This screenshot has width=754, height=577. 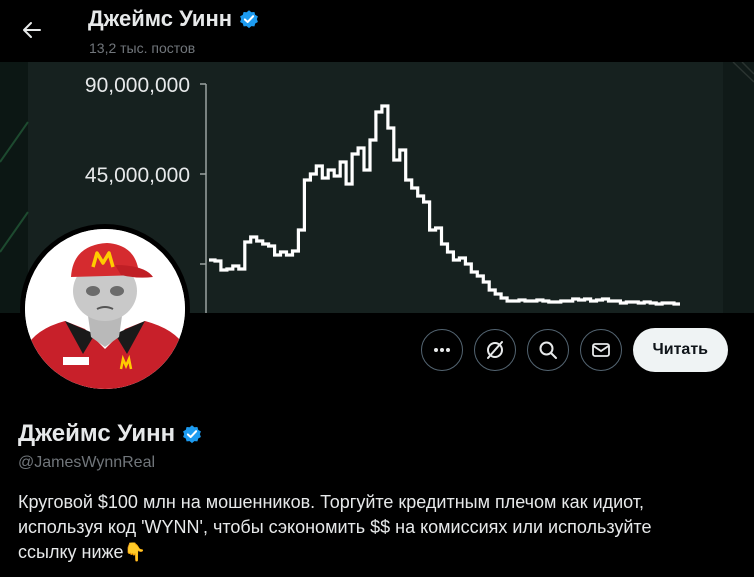 What do you see at coordinates (680, 350) in the screenshot?
I see `follow-button: Читать` at bounding box center [680, 350].